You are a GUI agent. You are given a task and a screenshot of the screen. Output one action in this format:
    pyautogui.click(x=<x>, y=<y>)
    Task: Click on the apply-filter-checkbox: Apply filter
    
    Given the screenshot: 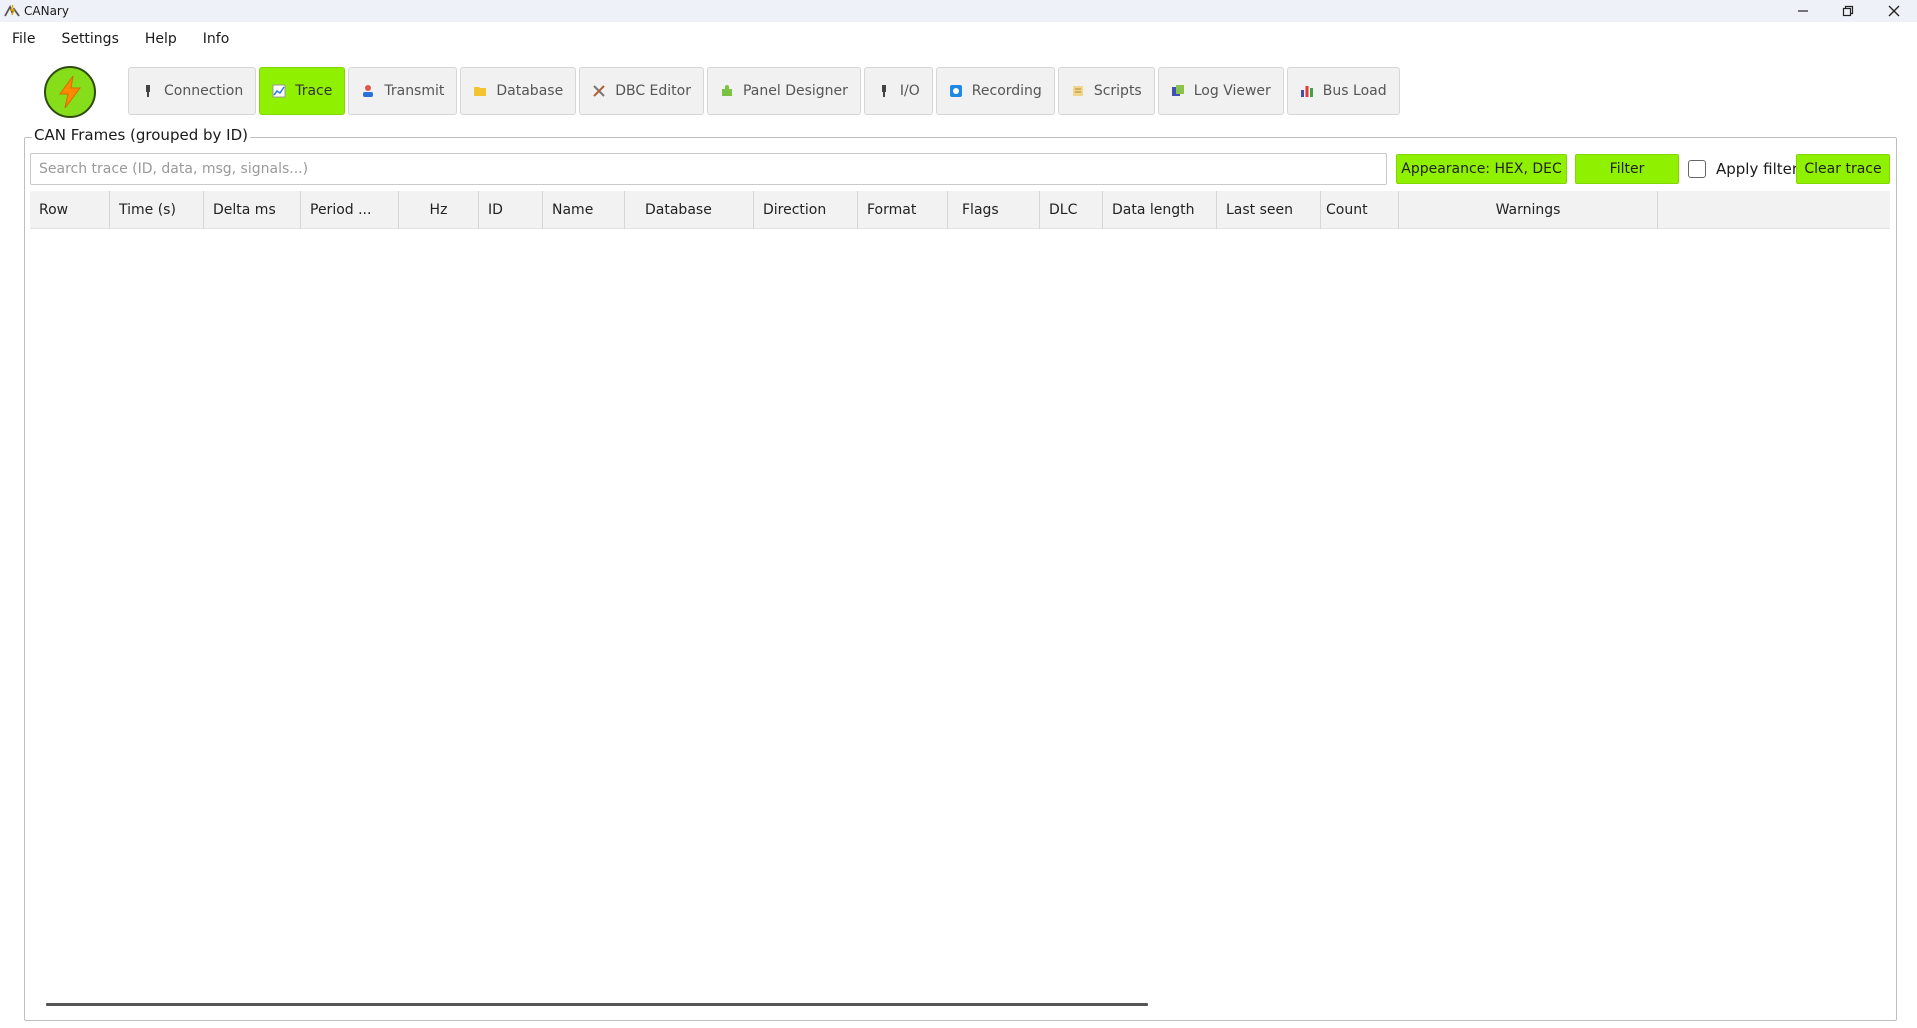 What is the action you would take?
    pyautogui.click(x=1743, y=169)
    